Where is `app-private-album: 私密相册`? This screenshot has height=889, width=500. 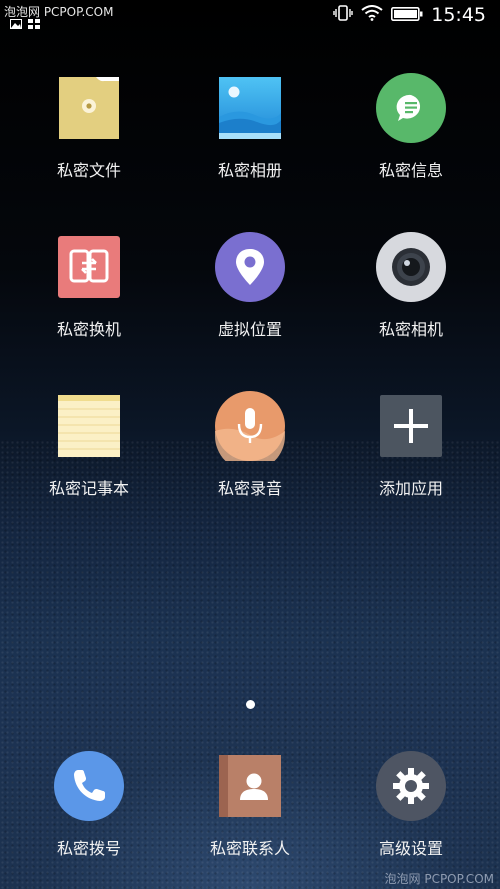 app-private-album: 私密相册 is located at coordinates (250, 127).